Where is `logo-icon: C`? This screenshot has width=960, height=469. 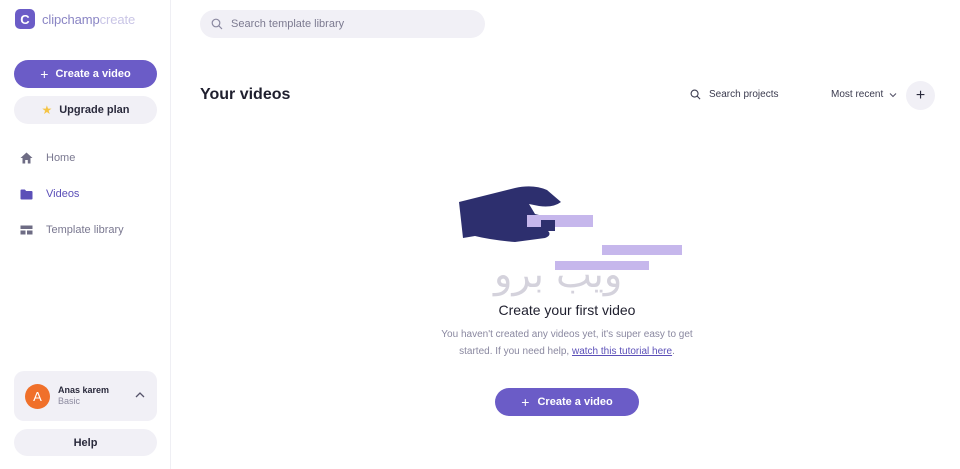 logo-icon: C is located at coordinates (25, 19).